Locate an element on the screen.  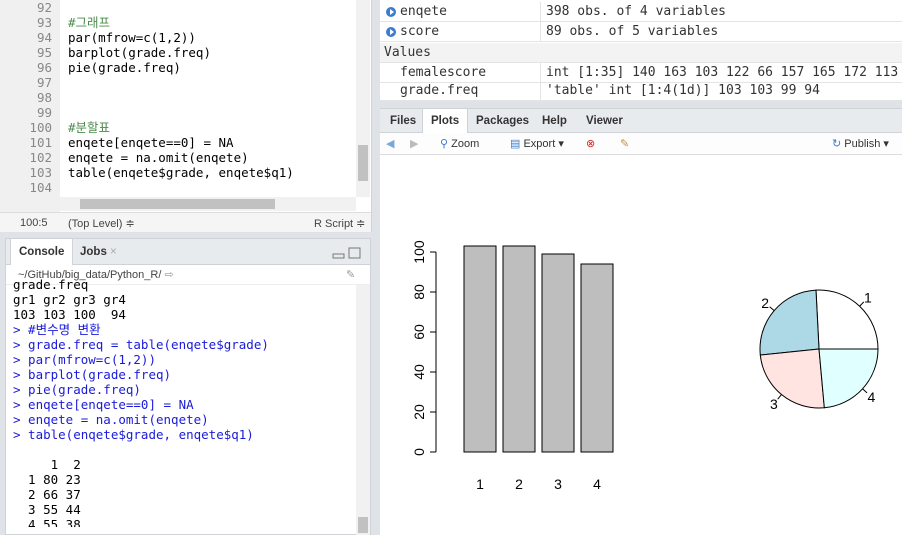
console-scroll-thumb is located at coordinates (363, 525).